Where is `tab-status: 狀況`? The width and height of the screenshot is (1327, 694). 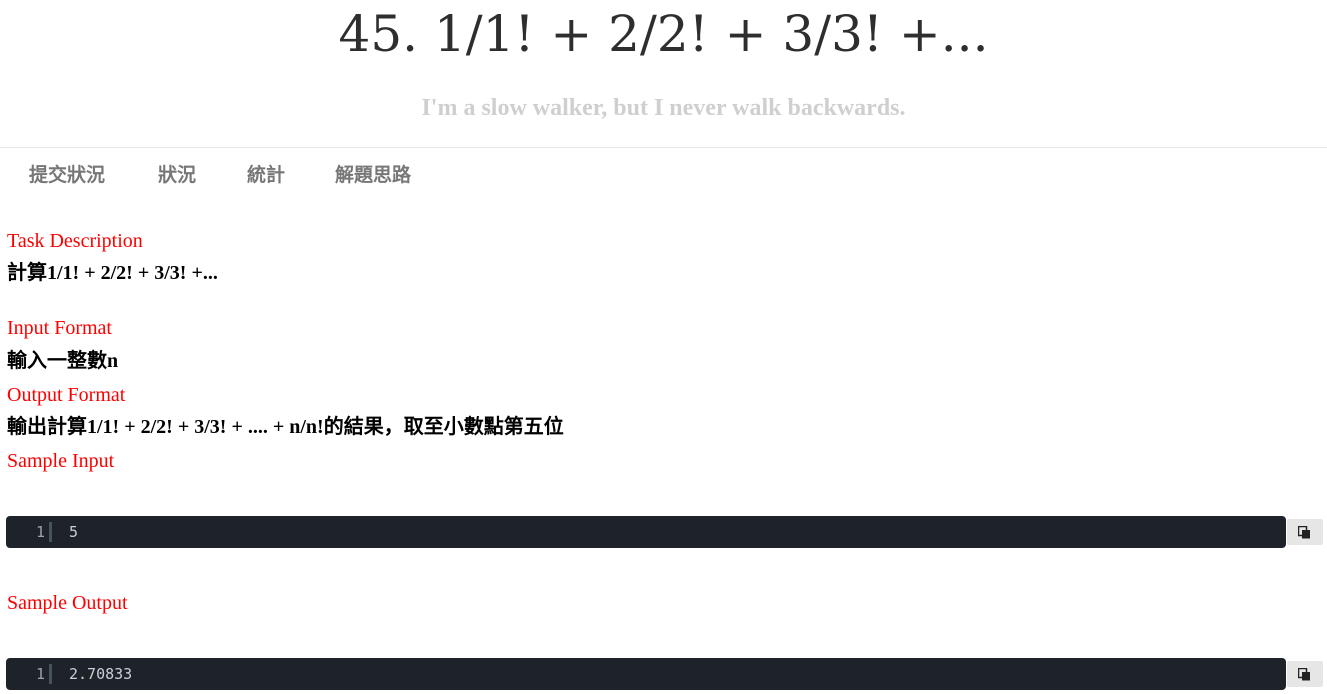
tab-status: 狀況 is located at coordinates (177, 175).